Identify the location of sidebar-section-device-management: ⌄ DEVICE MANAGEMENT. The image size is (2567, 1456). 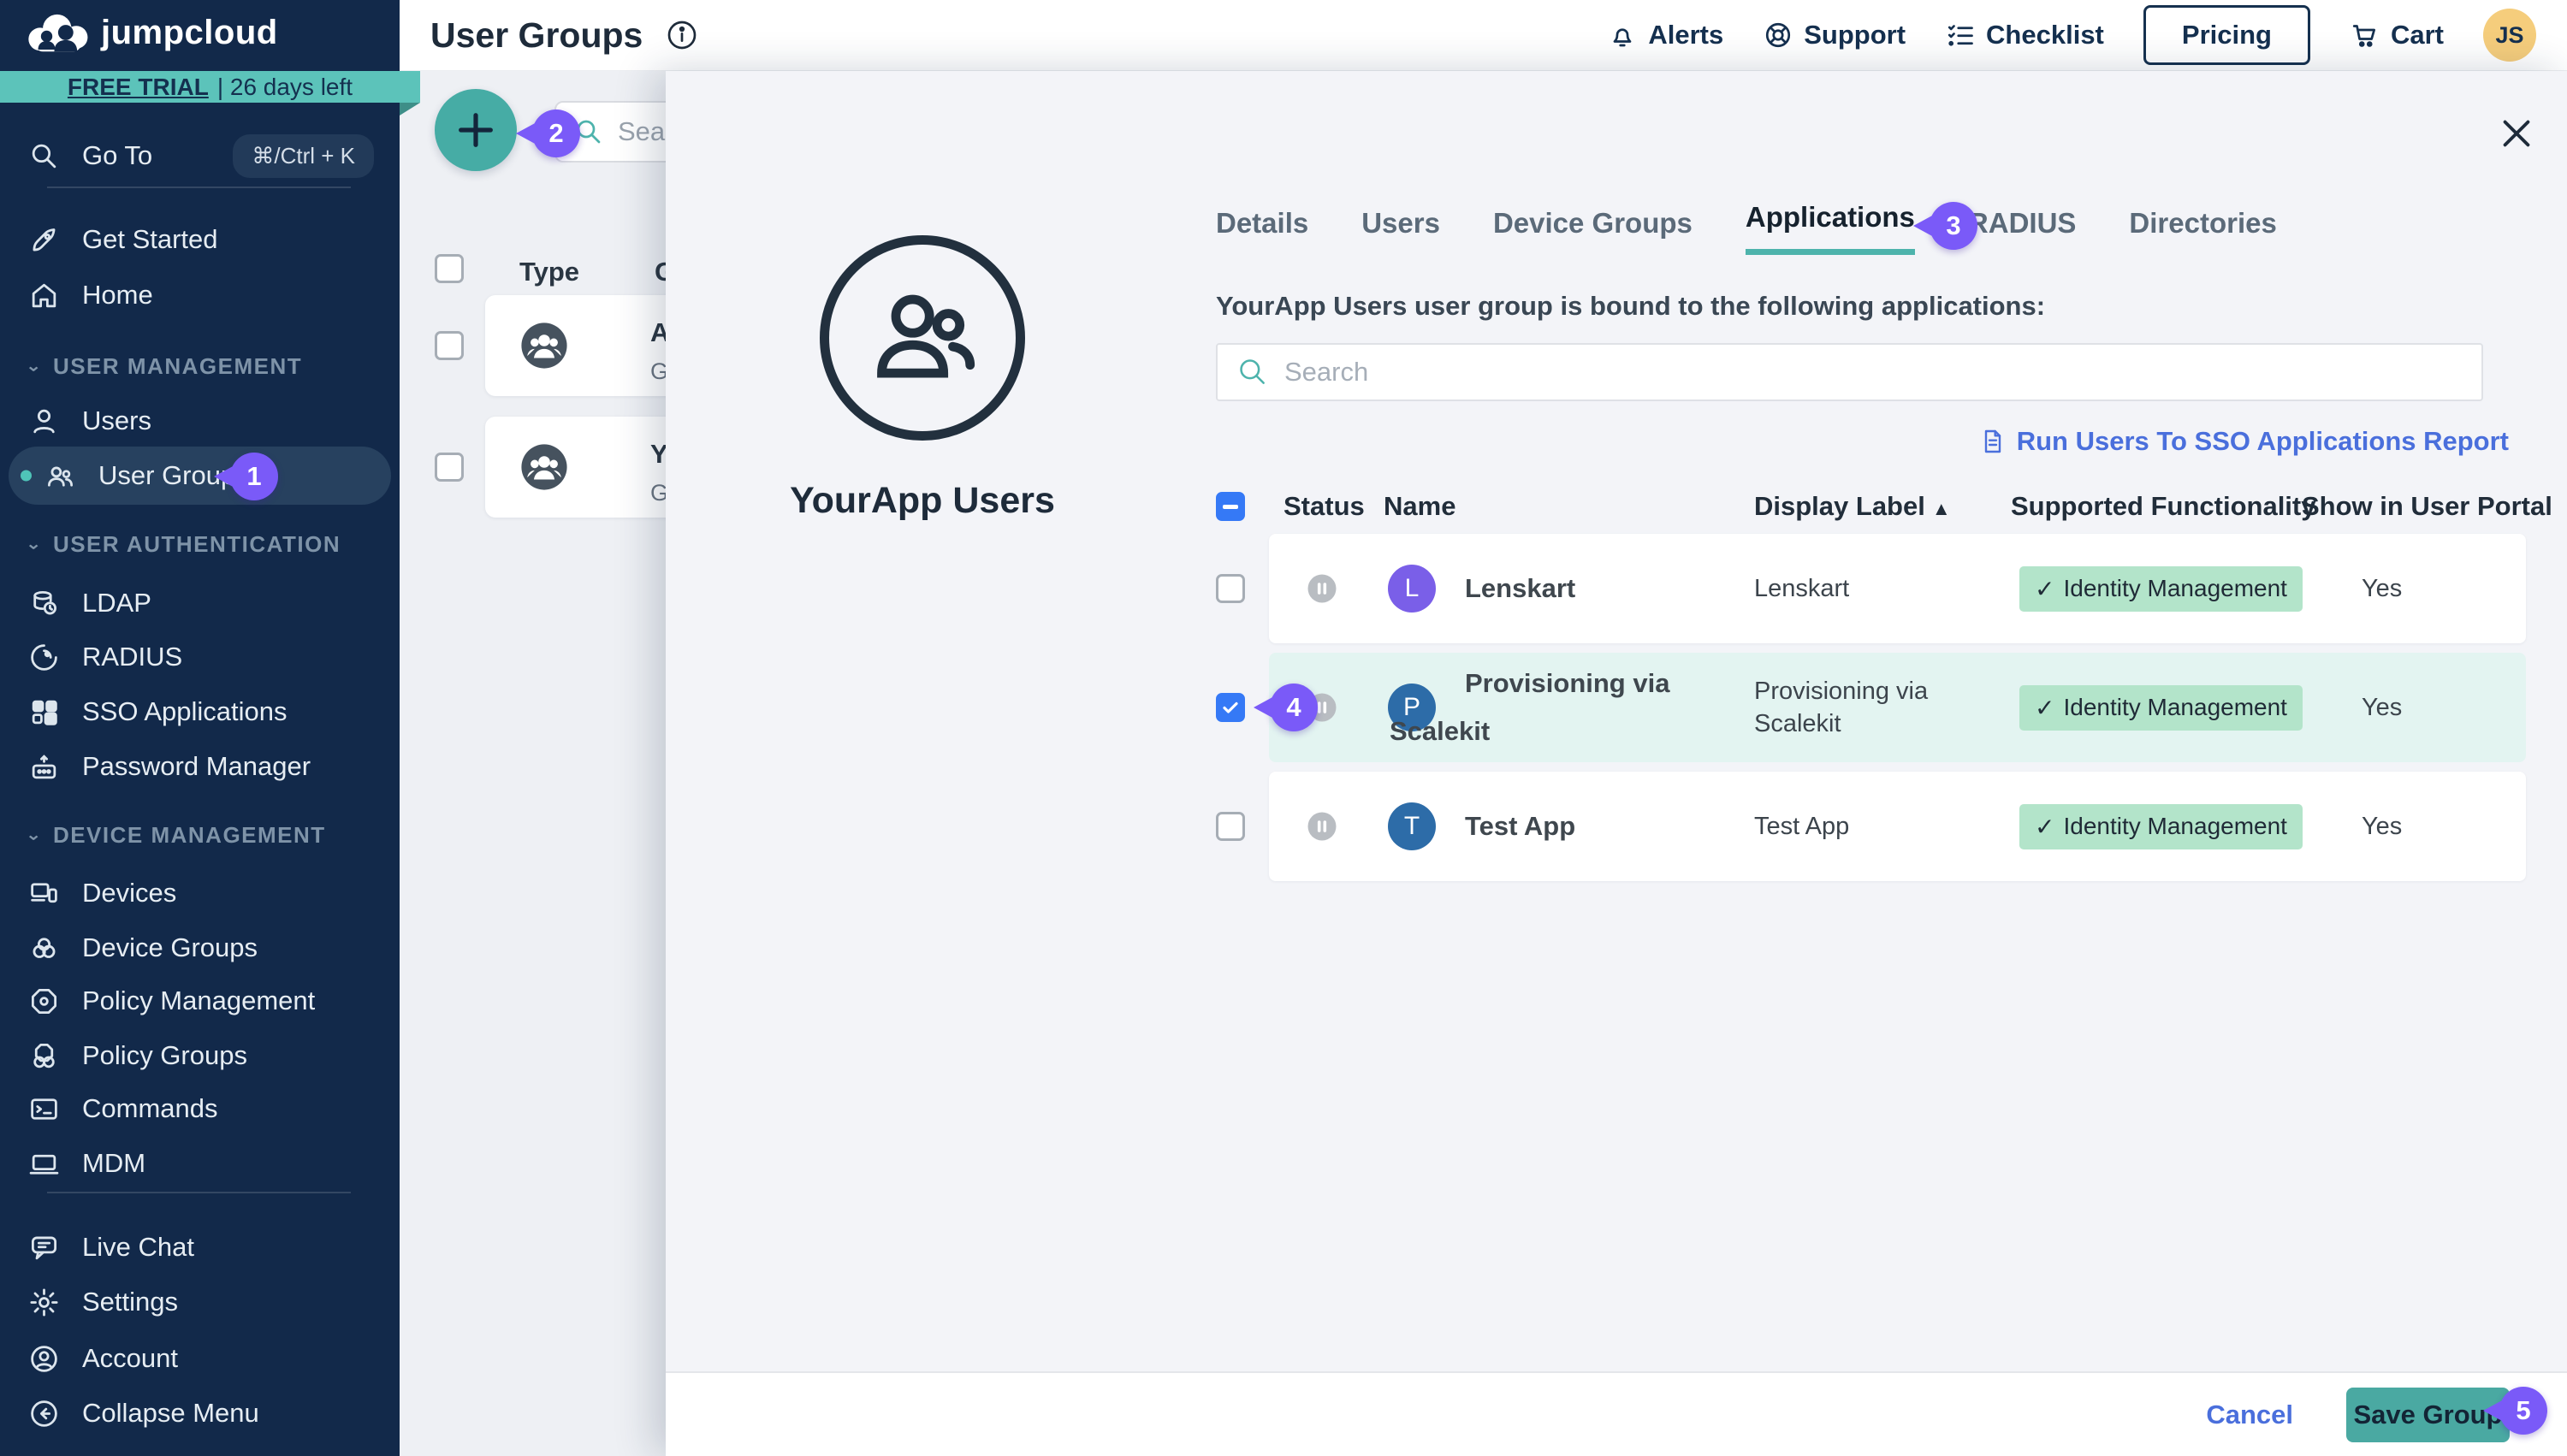
(200, 835).